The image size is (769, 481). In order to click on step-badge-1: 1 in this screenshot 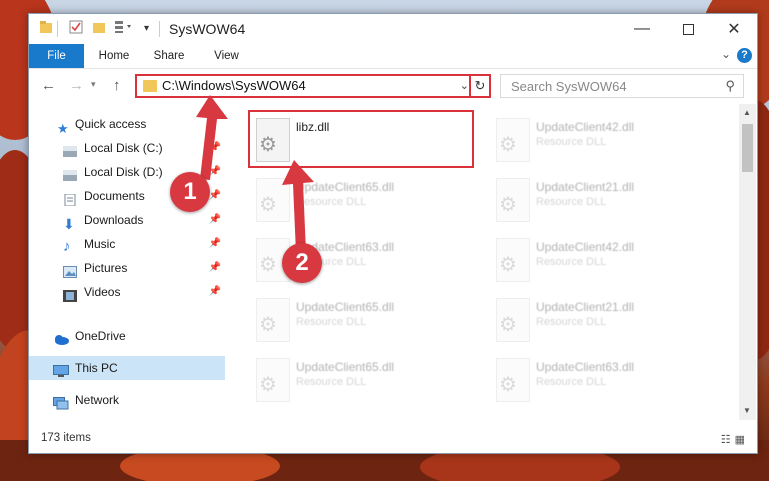, I will do `click(190, 192)`.